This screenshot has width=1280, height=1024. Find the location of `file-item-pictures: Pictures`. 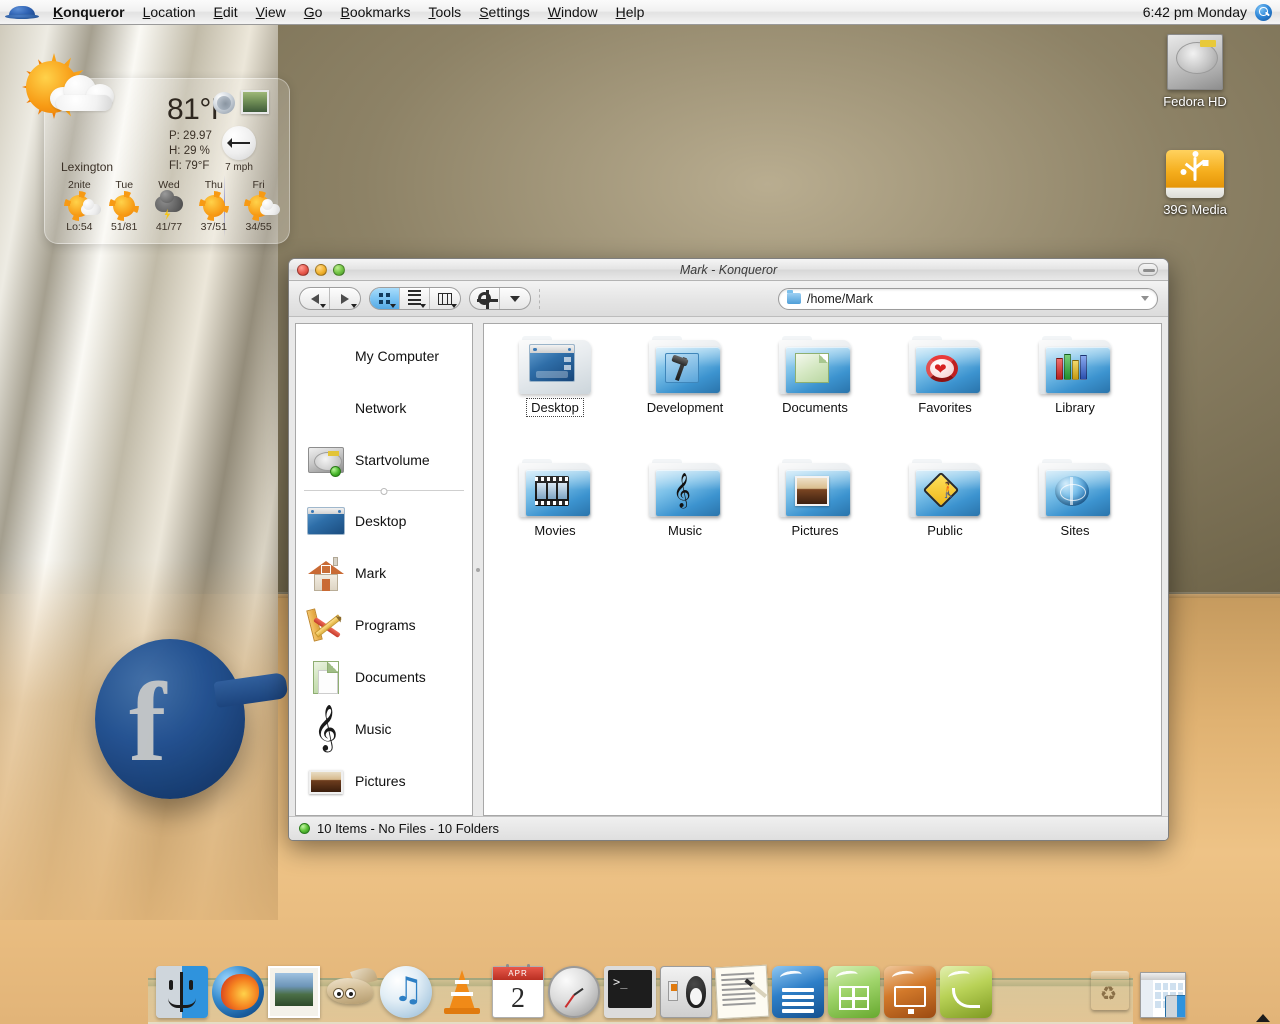

file-item-pictures: Pictures is located at coordinates (815, 497).